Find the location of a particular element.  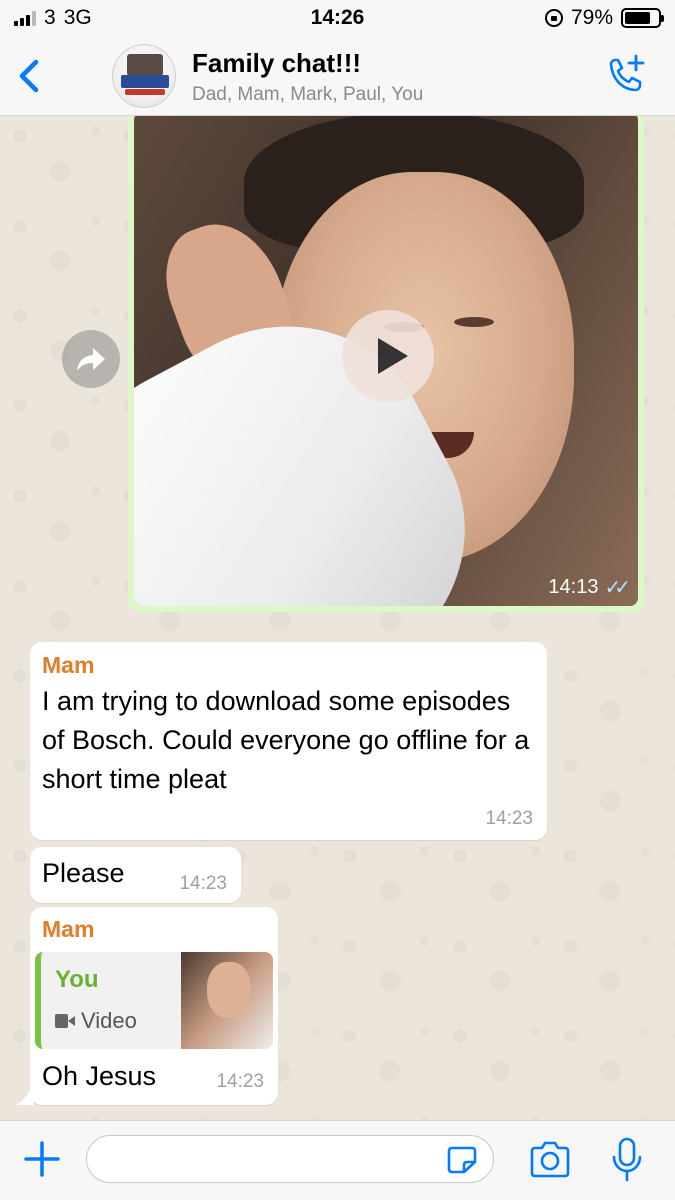

quoted-thumbnail is located at coordinates (227, 1000).